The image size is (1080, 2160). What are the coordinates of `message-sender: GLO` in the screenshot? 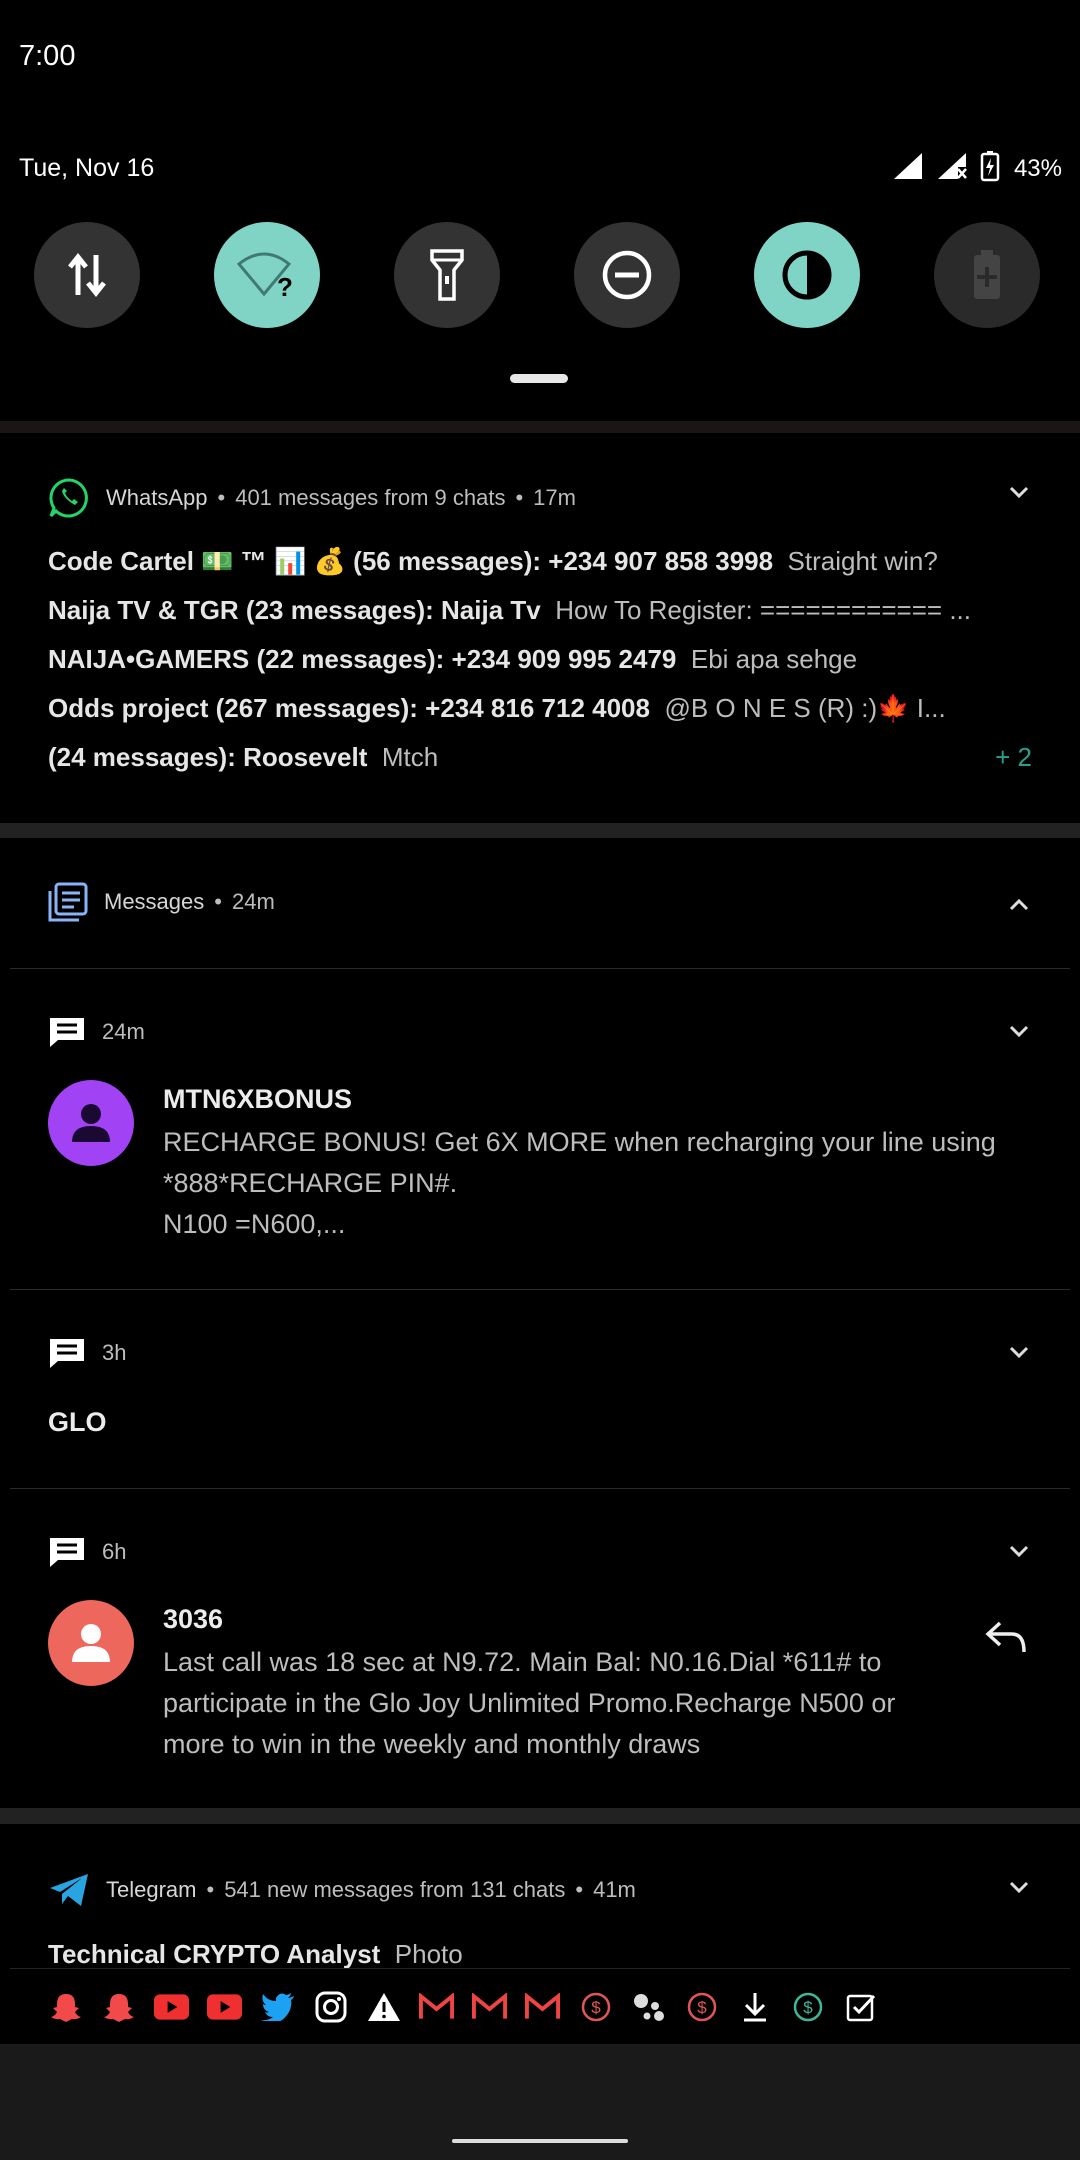 It's located at (77, 1422).